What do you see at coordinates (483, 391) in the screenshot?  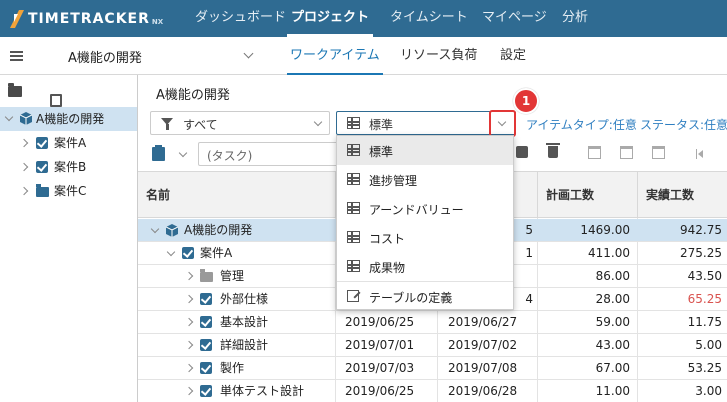 I see `cell-end: 2019/06/28` at bounding box center [483, 391].